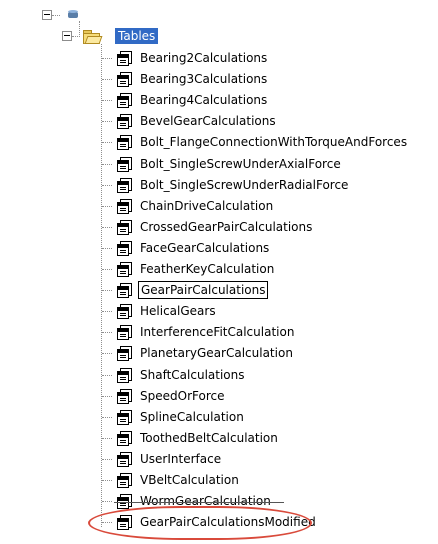 This screenshot has height=544, width=438. I want to click on root-collapse-toggle, so click(47, 15).